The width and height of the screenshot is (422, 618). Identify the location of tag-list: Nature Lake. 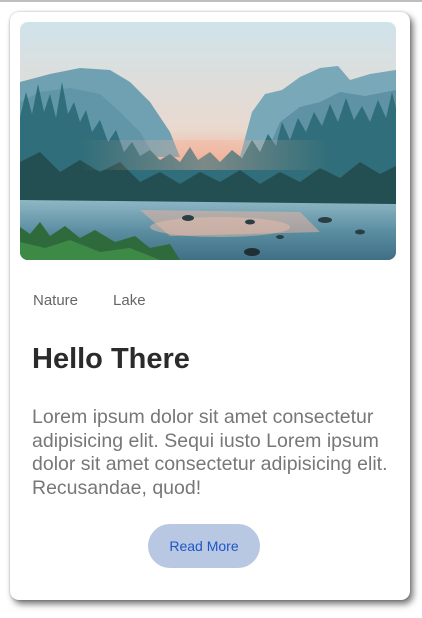
(89, 300).